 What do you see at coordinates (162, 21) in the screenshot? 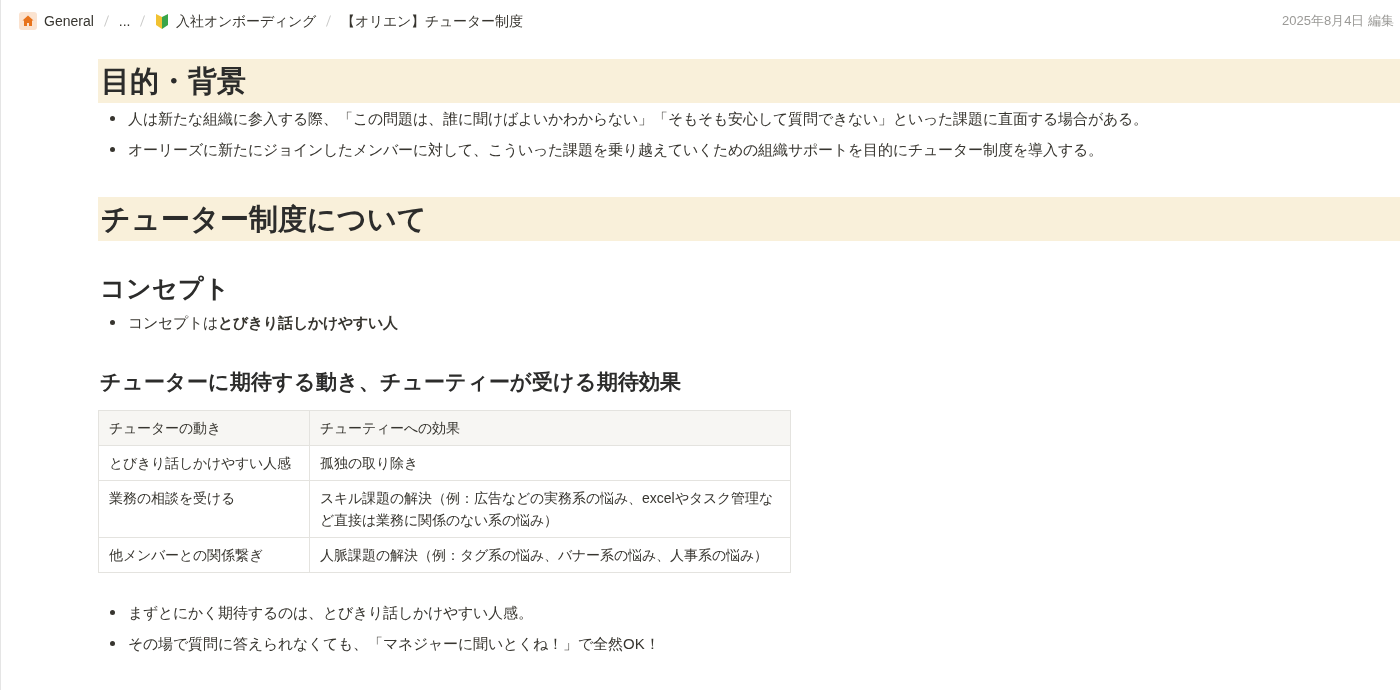
I see `leaf-icon` at bounding box center [162, 21].